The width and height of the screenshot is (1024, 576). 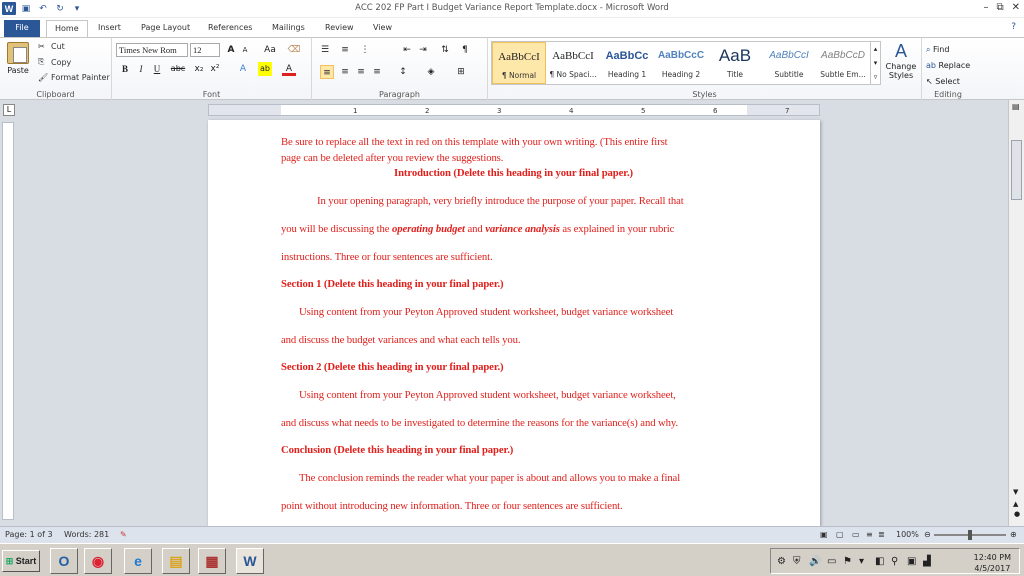 What do you see at coordinates (403, 72) in the screenshot?
I see `line-spacing-icon: ↕` at bounding box center [403, 72].